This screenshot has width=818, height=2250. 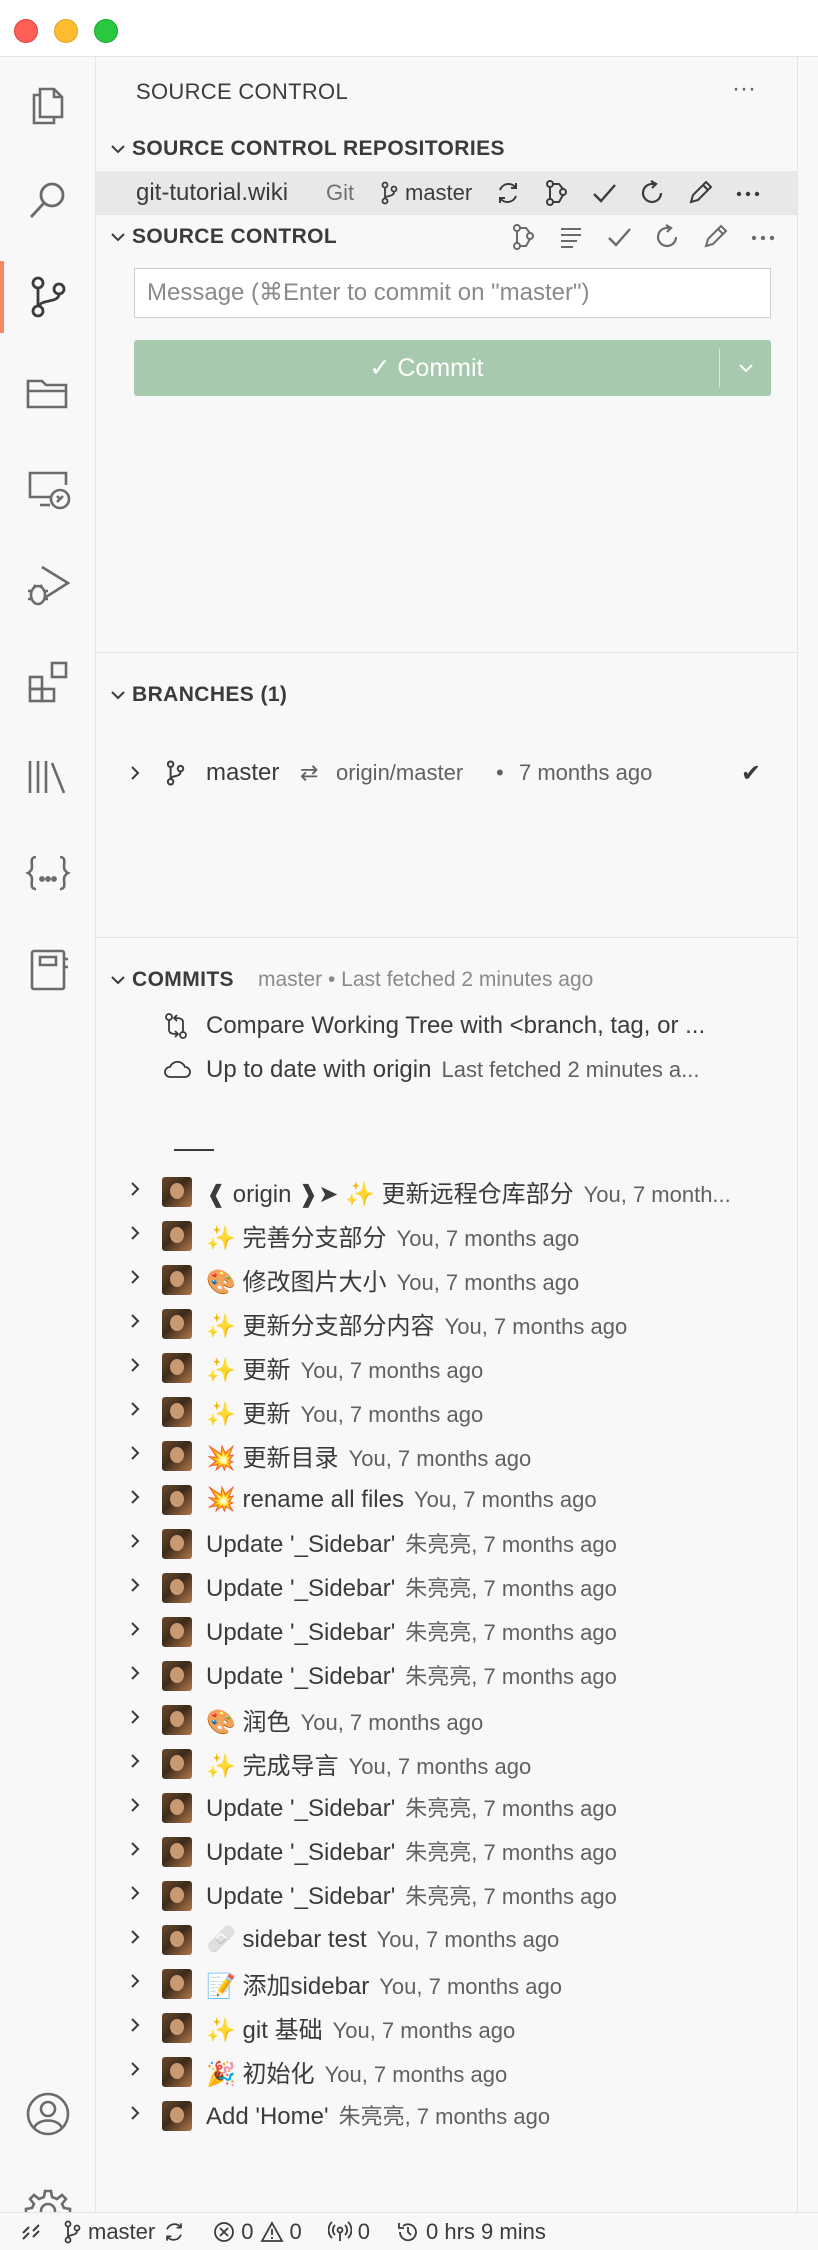 What do you see at coordinates (48, 969) in the screenshot?
I see `notebook-button` at bounding box center [48, 969].